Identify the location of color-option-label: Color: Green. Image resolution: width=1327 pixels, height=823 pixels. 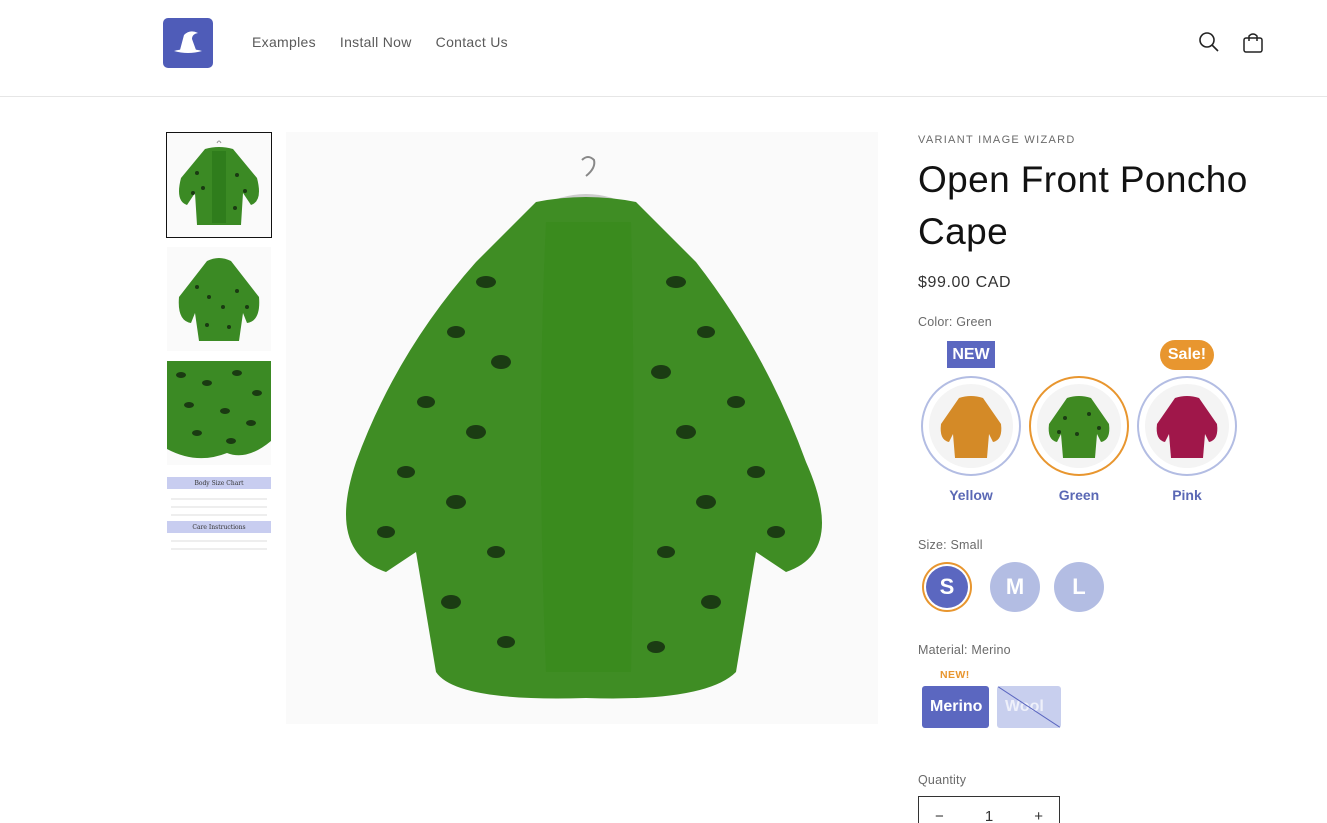
(955, 322).